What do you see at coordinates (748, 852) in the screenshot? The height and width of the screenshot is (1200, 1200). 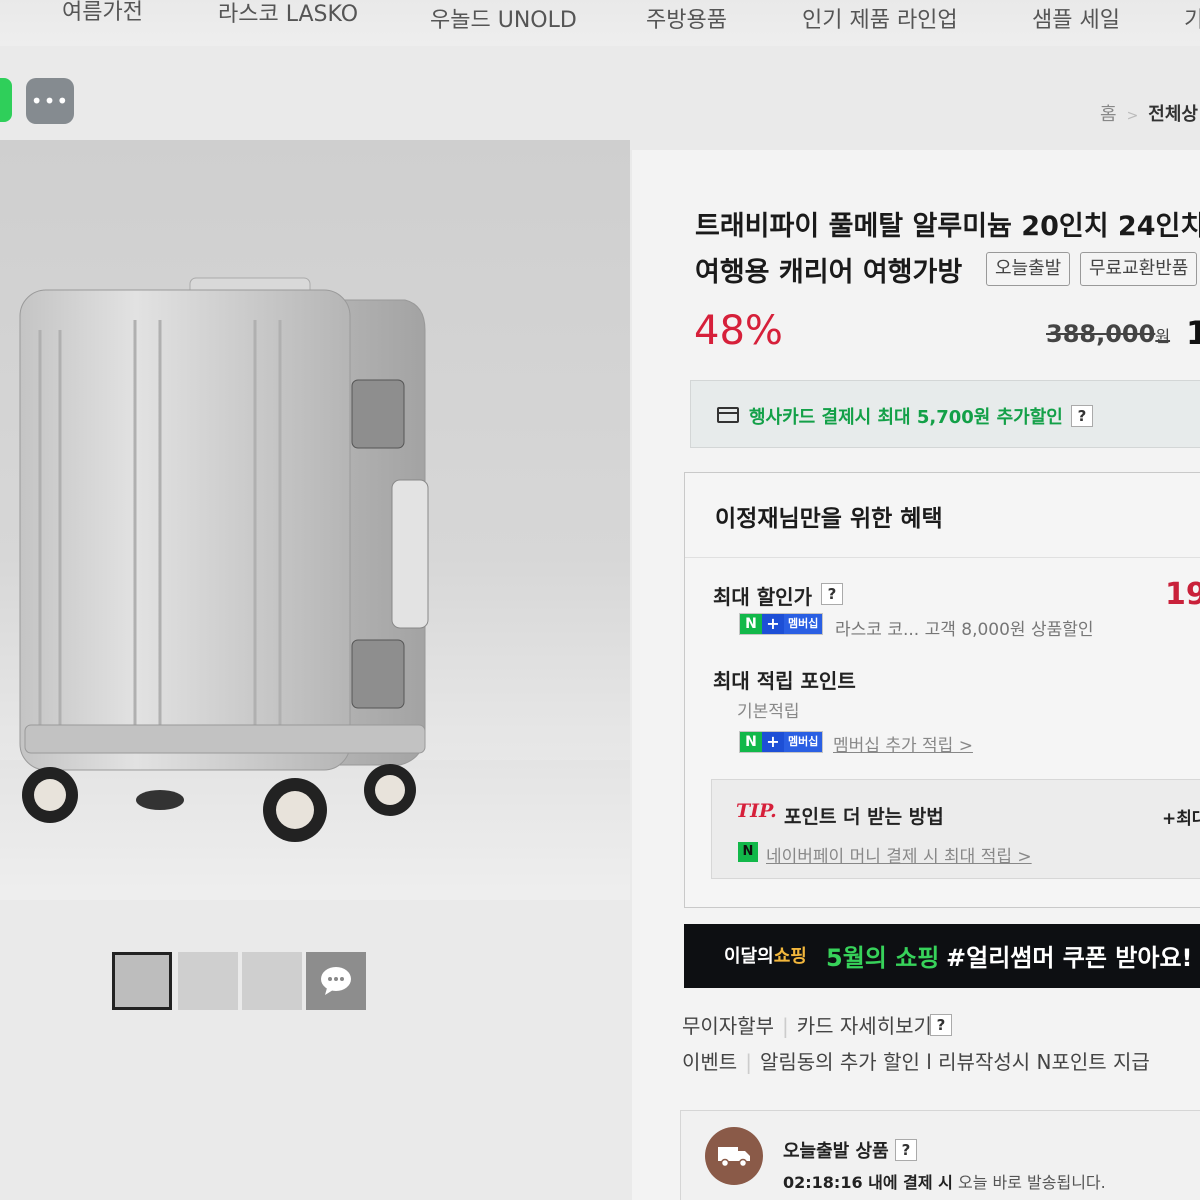 I see `naver-pay-icon: N` at bounding box center [748, 852].